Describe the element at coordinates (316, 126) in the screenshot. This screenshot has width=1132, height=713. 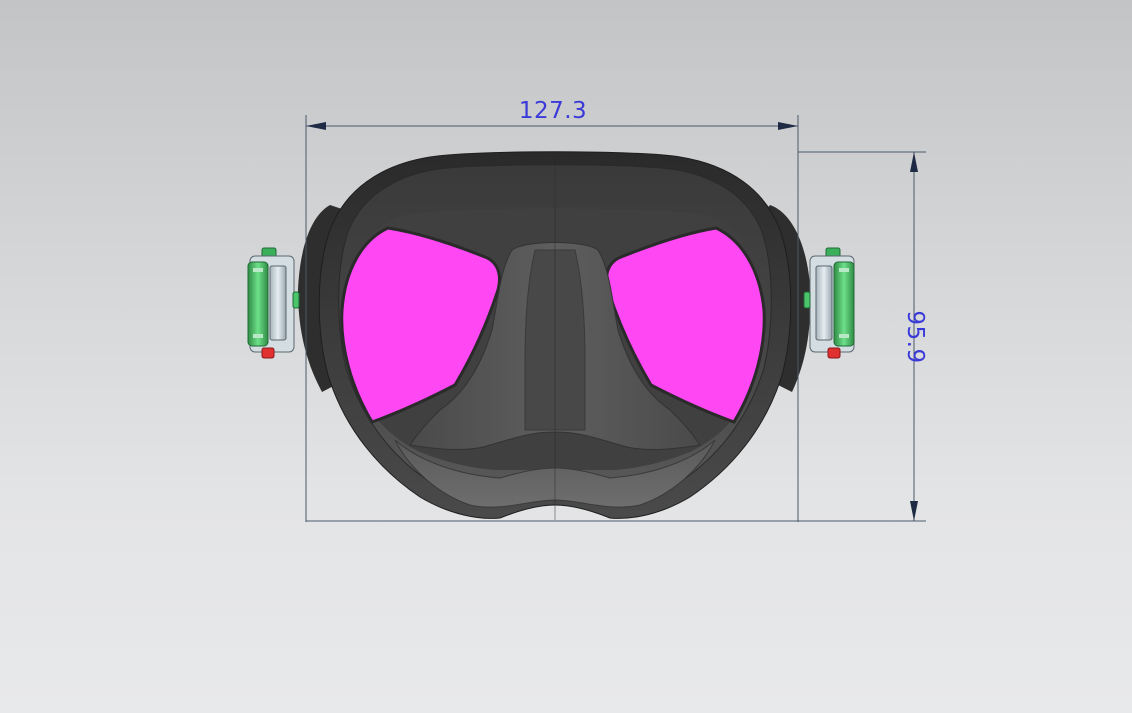
I see `width-arrow-left` at that location.